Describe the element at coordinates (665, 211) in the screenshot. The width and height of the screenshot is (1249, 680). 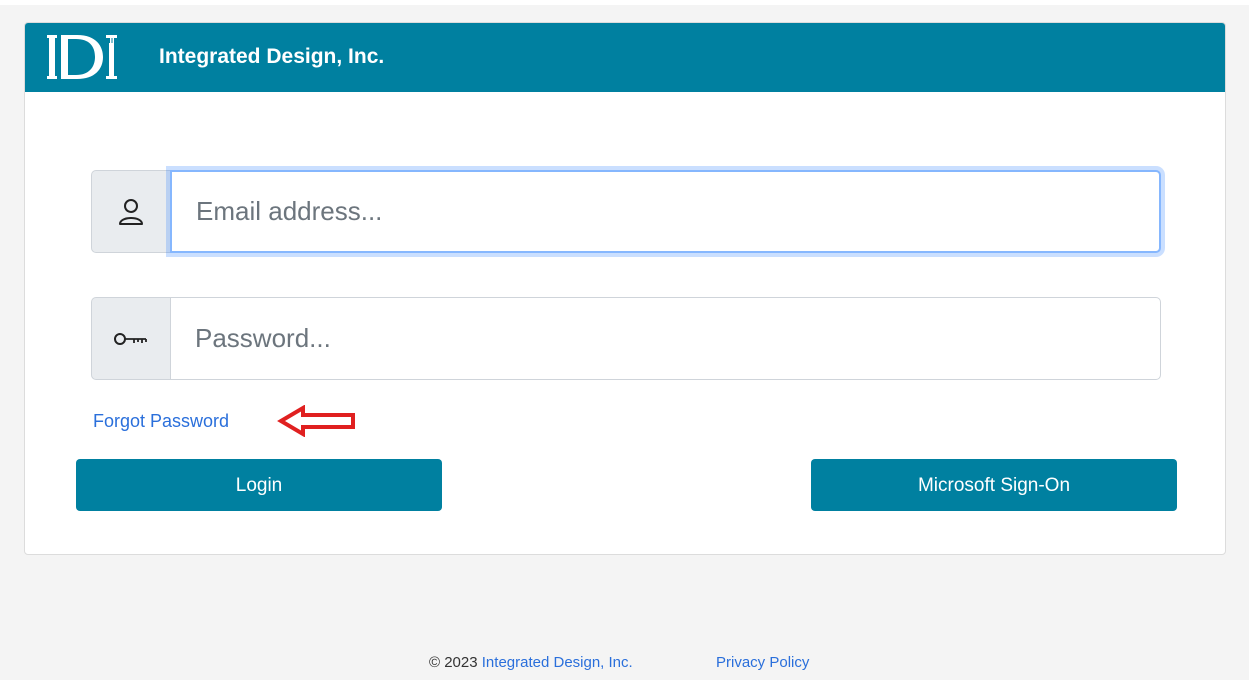
I see `email-field` at that location.